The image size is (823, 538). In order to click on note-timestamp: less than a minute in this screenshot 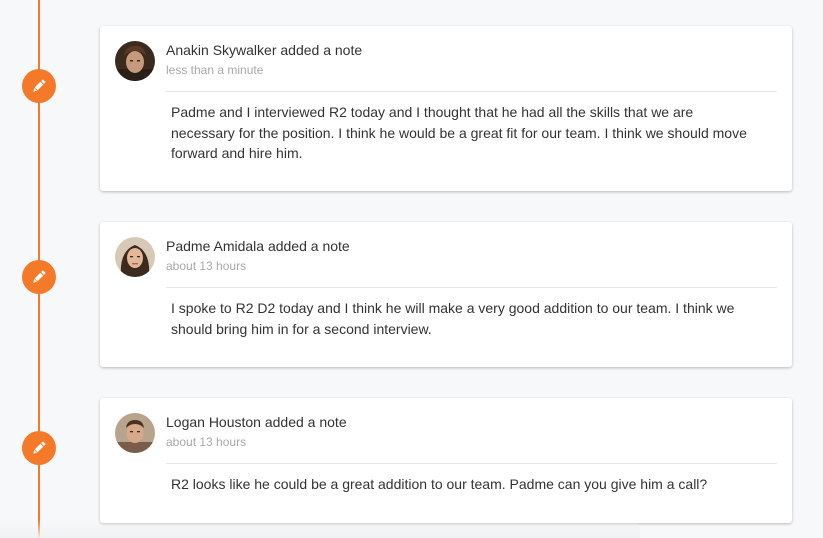, I will do `click(215, 70)`.